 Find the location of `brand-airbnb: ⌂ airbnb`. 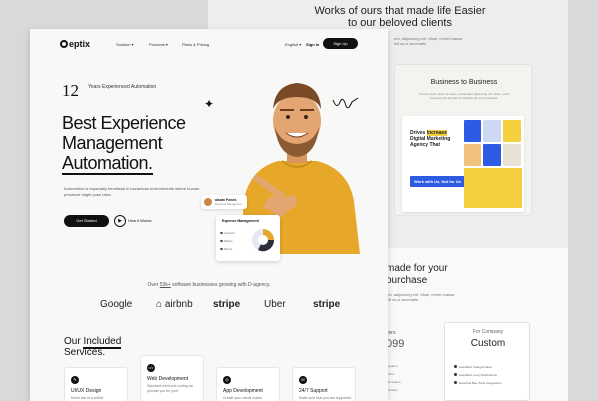

brand-airbnb: ⌂ airbnb is located at coordinates (174, 304).